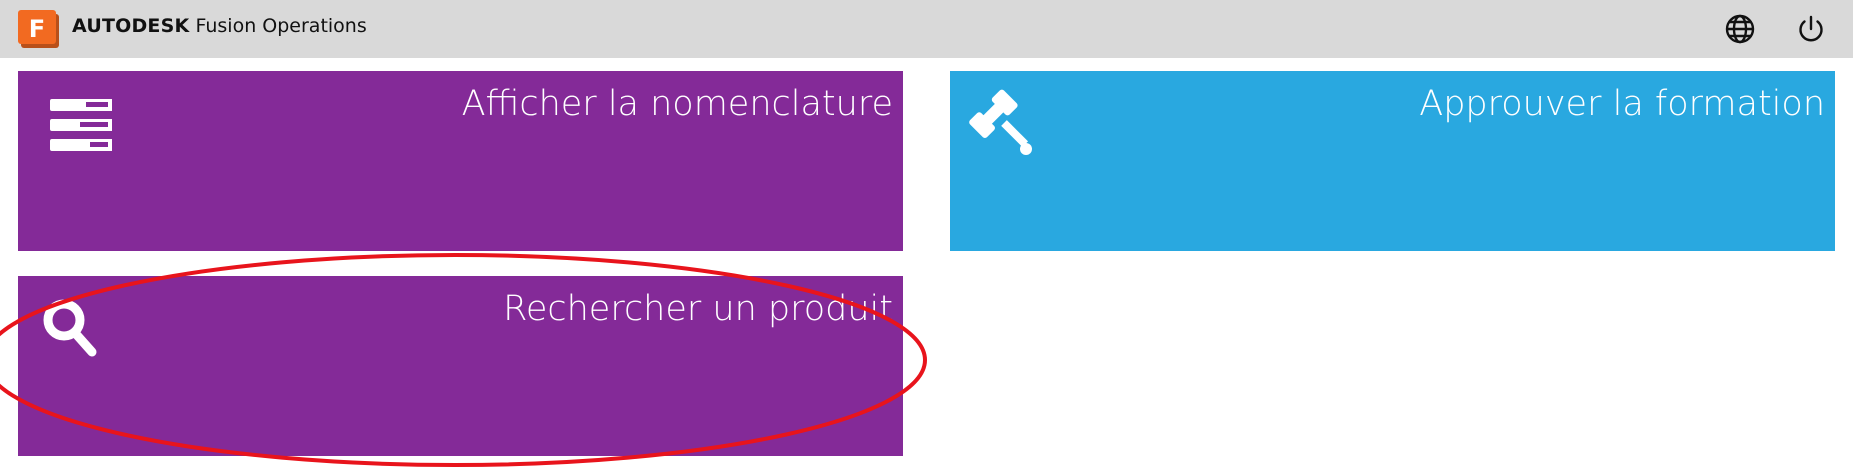 This screenshot has height=474, width=1853. What do you see at coordinates (81, 125) in the screenshot?
I see `list-icon` at bounding box center [81, 125].